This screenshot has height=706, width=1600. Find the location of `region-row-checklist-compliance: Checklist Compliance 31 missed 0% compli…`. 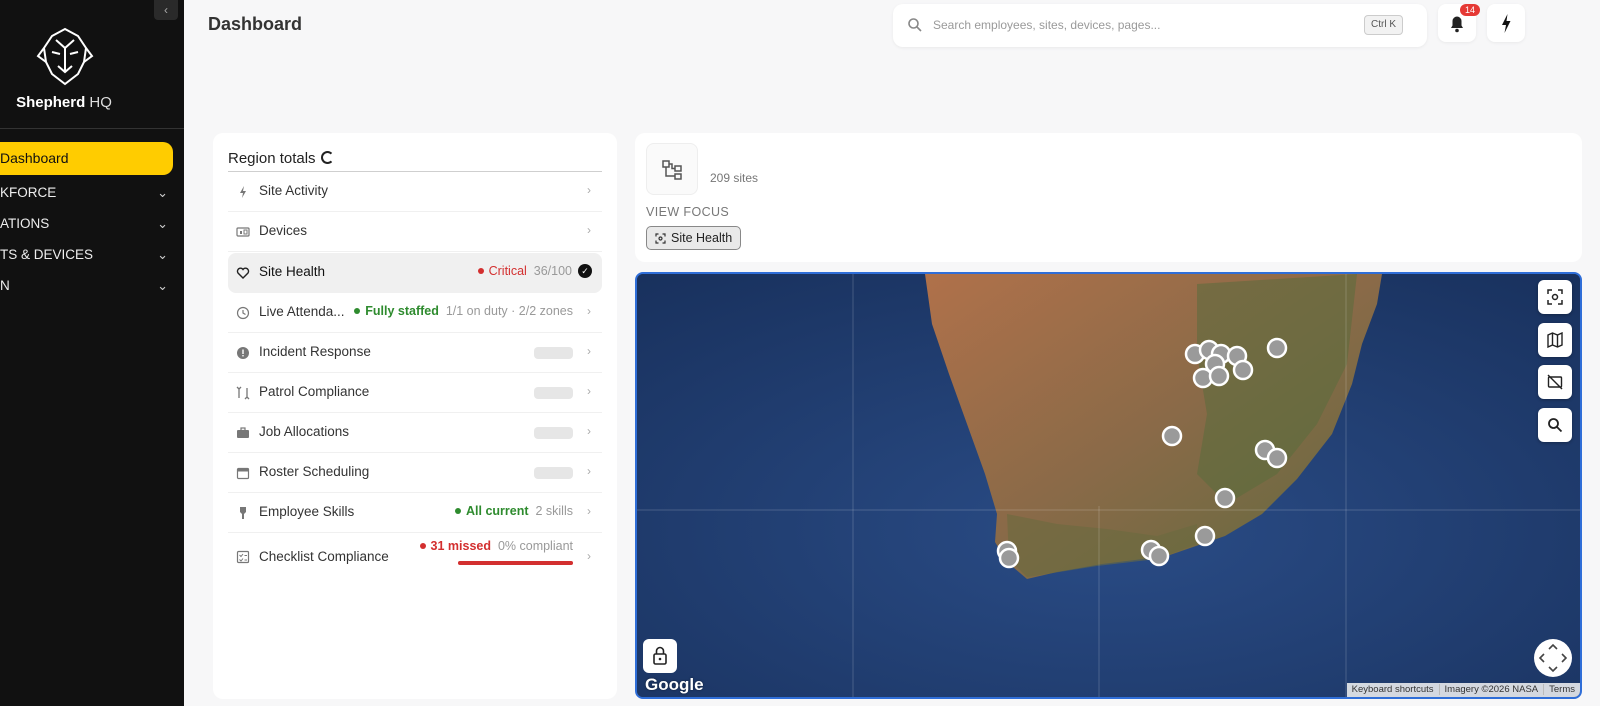

region-row-checklist-compliance: Checklist Compliance 31 missed 0% compli… is located at coordinates (415, 558).